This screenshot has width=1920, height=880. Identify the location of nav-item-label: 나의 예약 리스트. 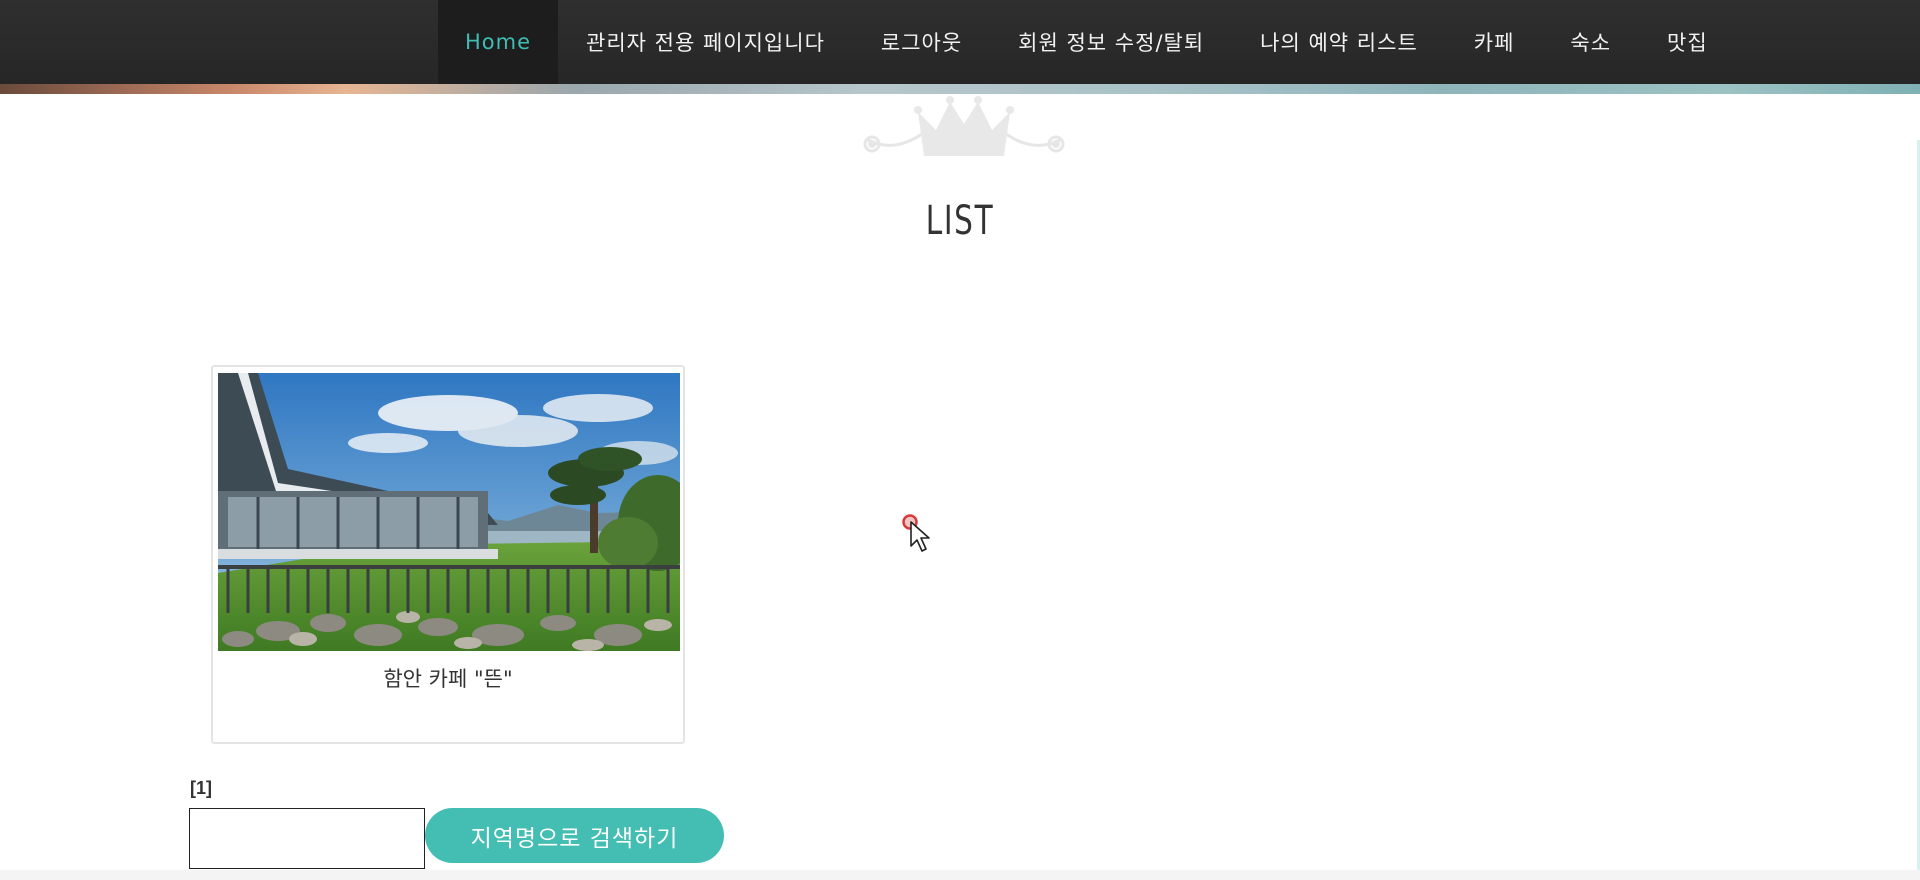
(1339, 43).